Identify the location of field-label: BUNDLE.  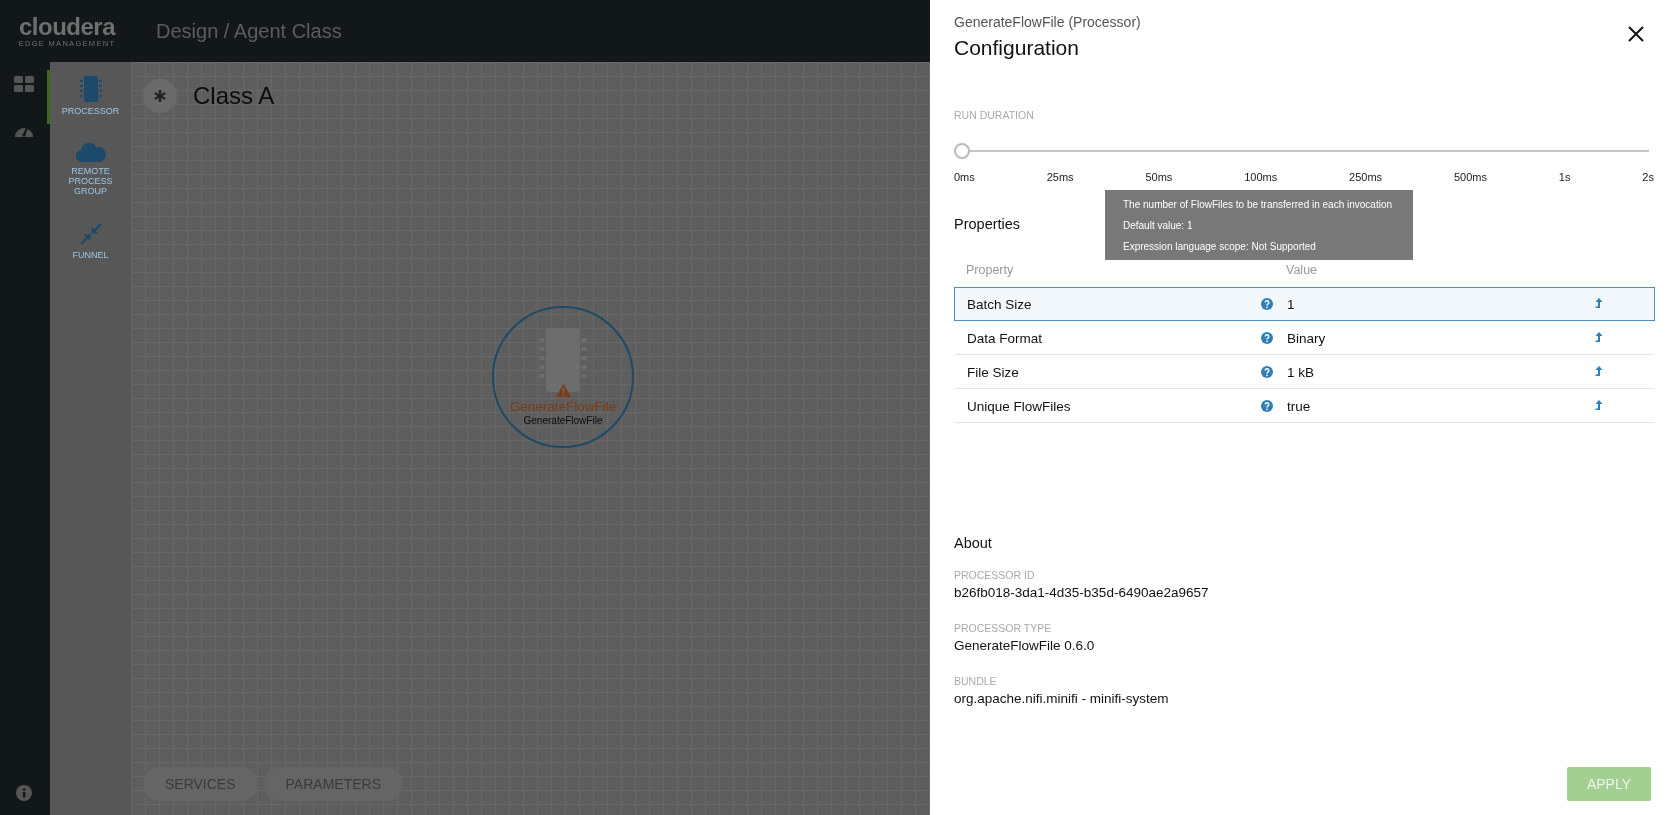
(976, 681).